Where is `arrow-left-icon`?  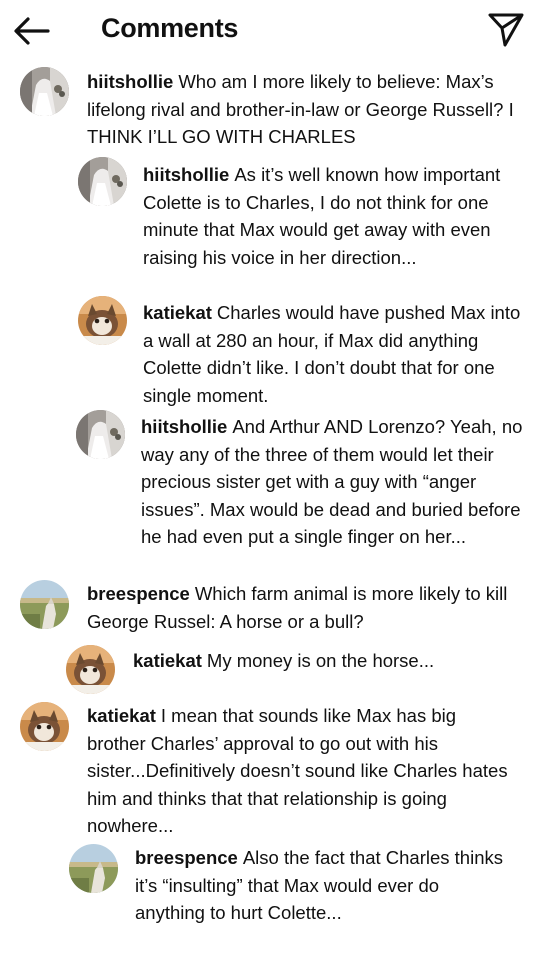 arrow-left-icon is located at coordinates (32, 31).